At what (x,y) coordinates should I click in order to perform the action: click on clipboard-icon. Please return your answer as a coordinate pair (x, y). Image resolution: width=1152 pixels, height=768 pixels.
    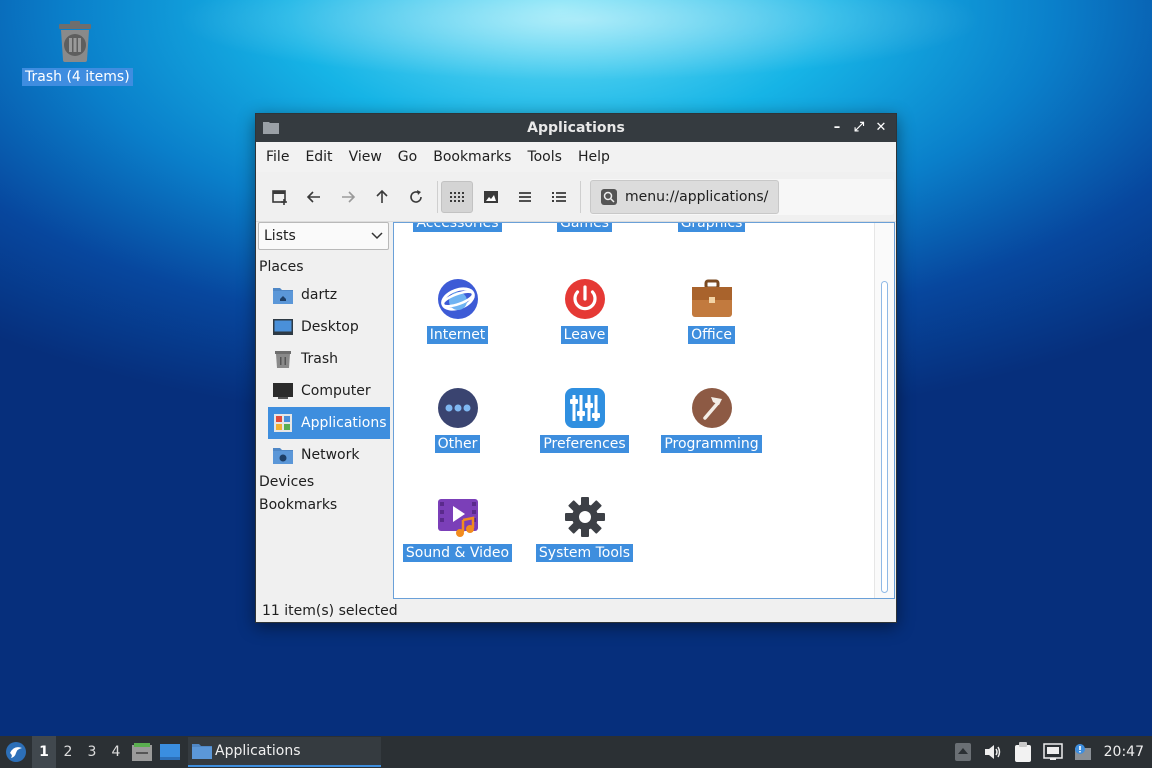
    Looking at the image, I should click on (1022, 752).